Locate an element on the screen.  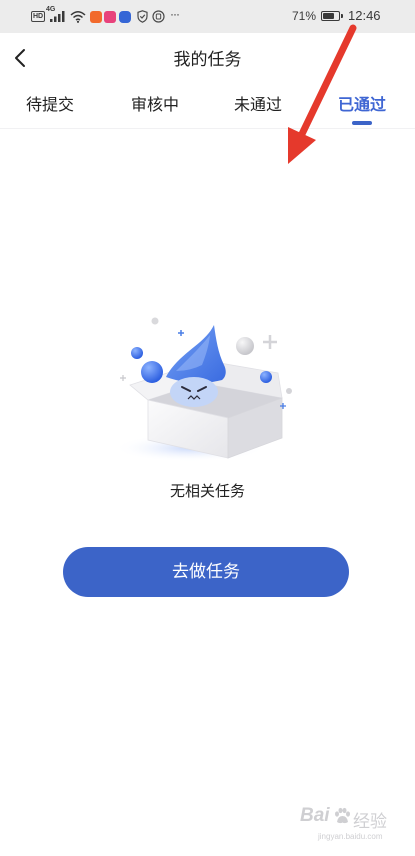
shopping-app-icon is located at coordinates (96, 17).